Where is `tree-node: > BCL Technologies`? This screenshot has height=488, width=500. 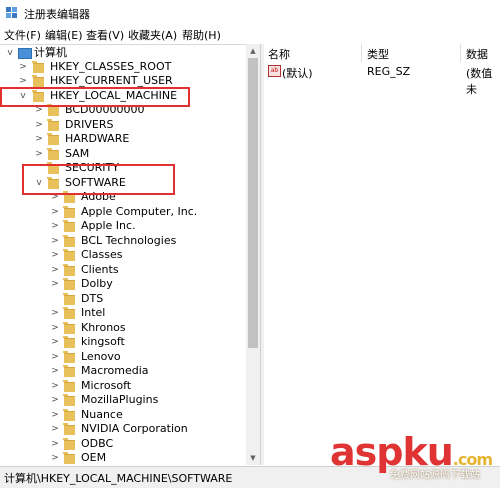 tree-node: > BCL Technologies is located at coordinates (123, 241).